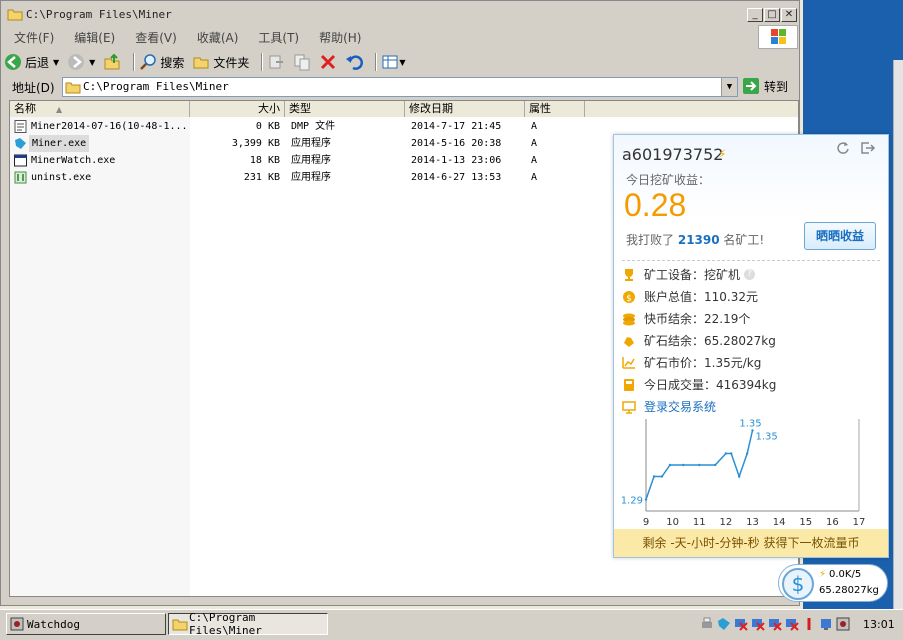 This screenshot has width=903, height=640. Describe the element at coordinates (672, 522) in the screenshot. I see `x-tick-label: 10` at that location.